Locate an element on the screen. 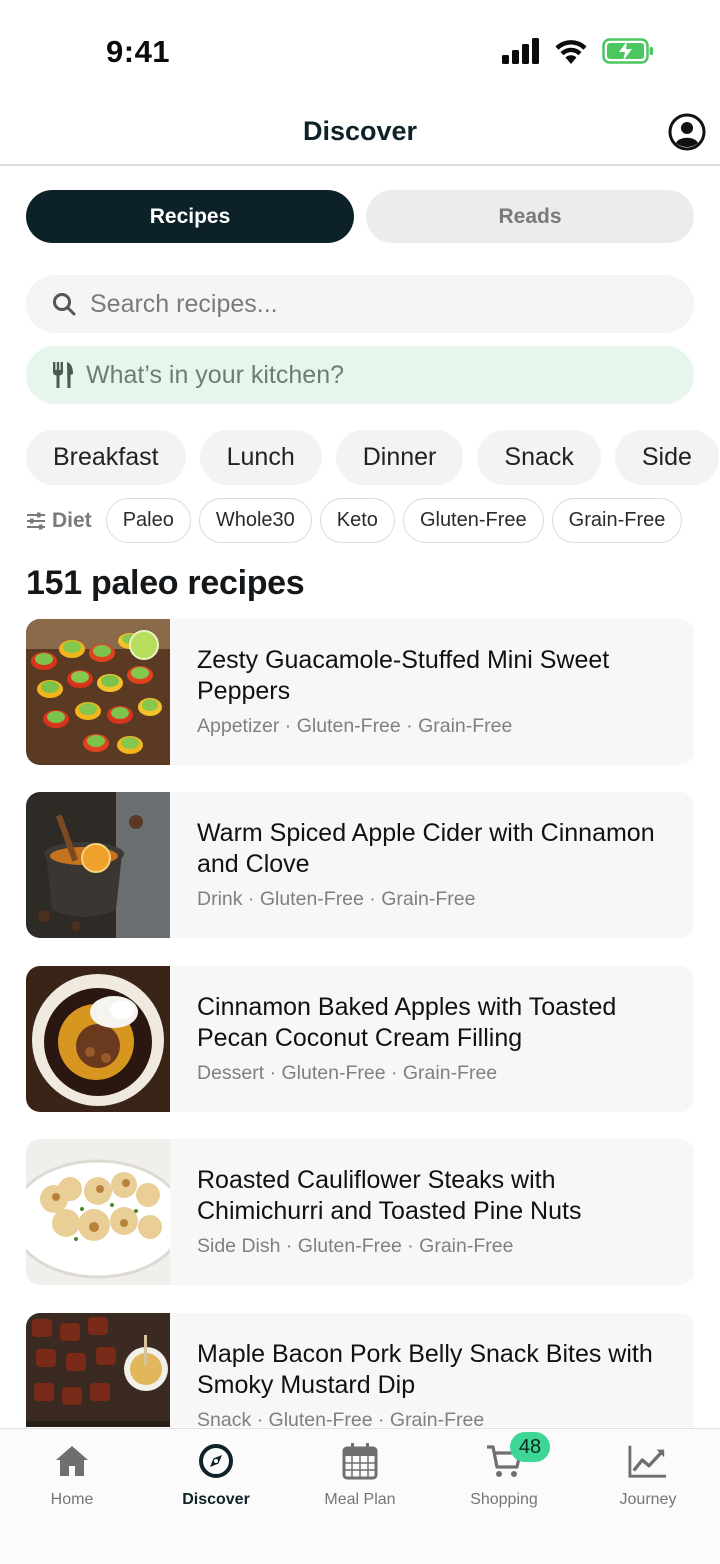  recipe-image-apple-cider is located at coordinates (98, 865).